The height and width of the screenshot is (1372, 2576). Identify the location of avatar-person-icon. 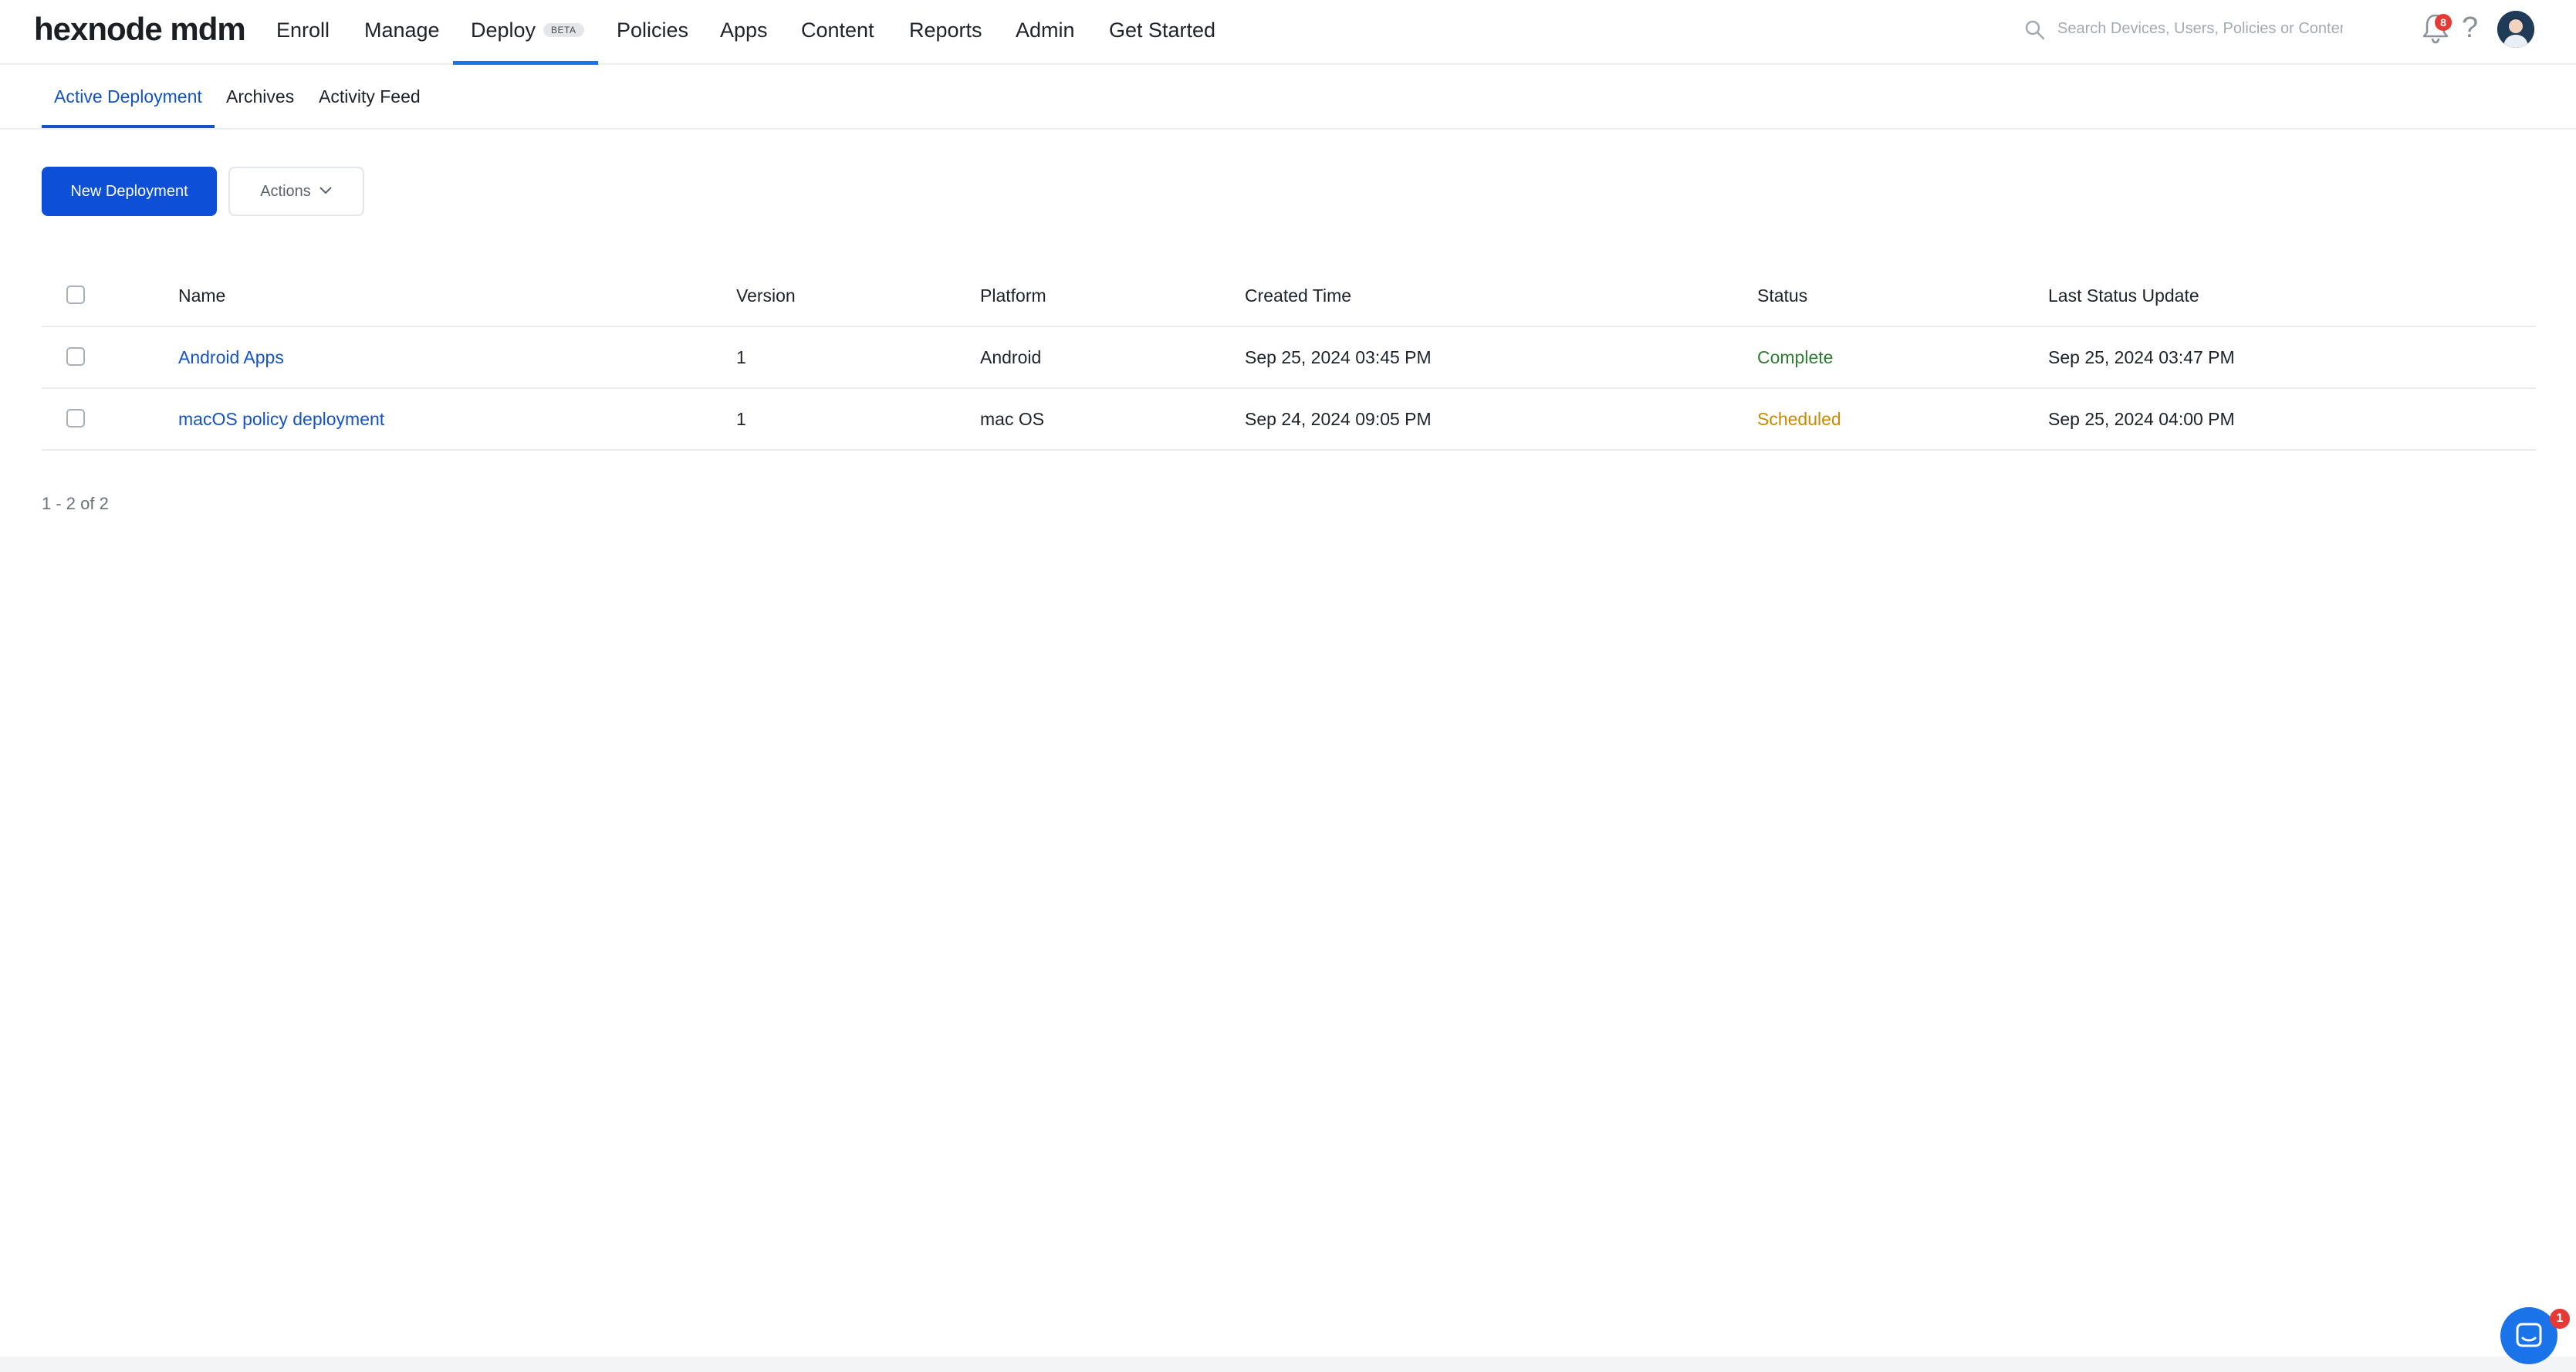
(2515, 29).